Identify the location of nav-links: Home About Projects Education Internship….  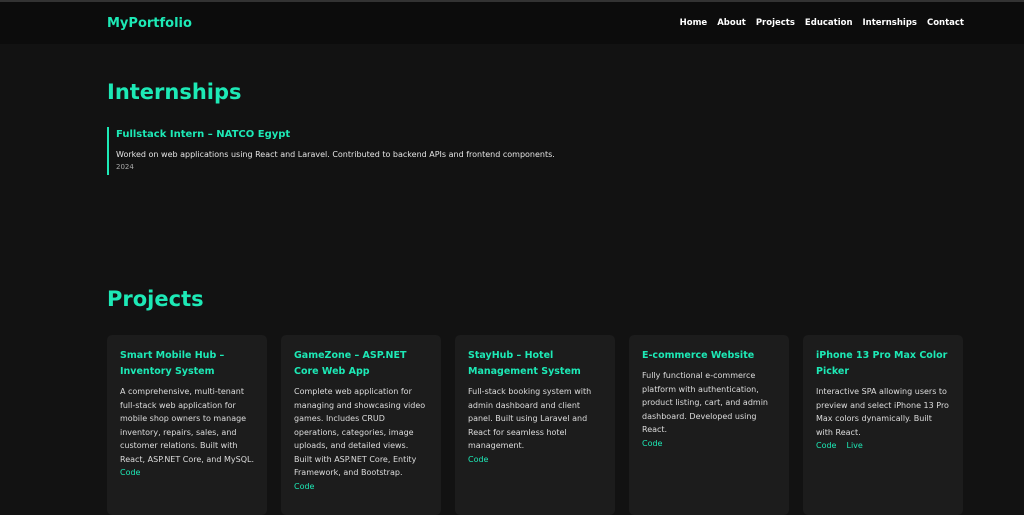
(822, 23).